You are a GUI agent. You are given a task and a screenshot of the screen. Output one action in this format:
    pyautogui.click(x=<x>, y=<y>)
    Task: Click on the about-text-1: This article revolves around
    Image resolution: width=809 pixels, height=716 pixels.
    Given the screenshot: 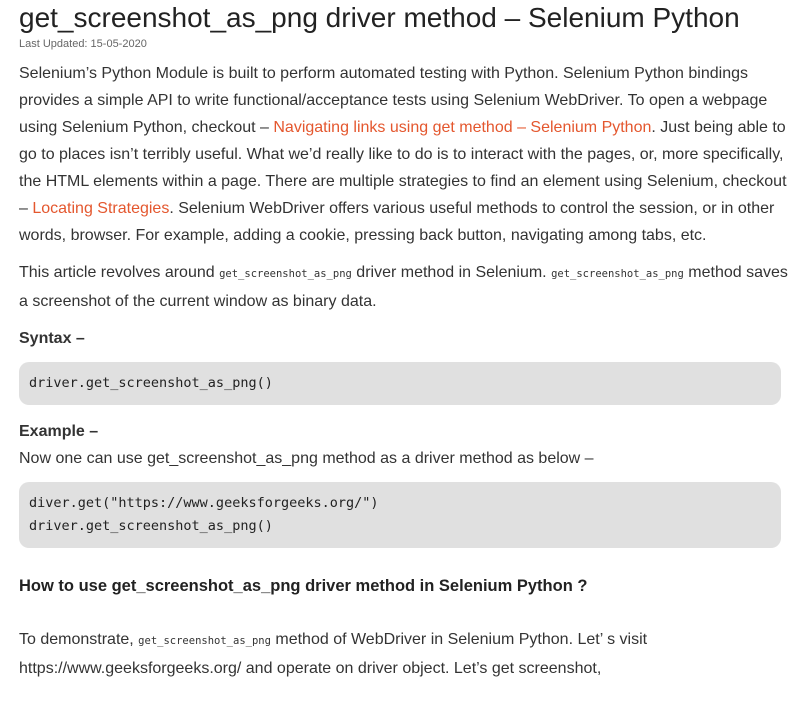 What is the action you would take?
    pyautogui.click(x=119, y=272)
    